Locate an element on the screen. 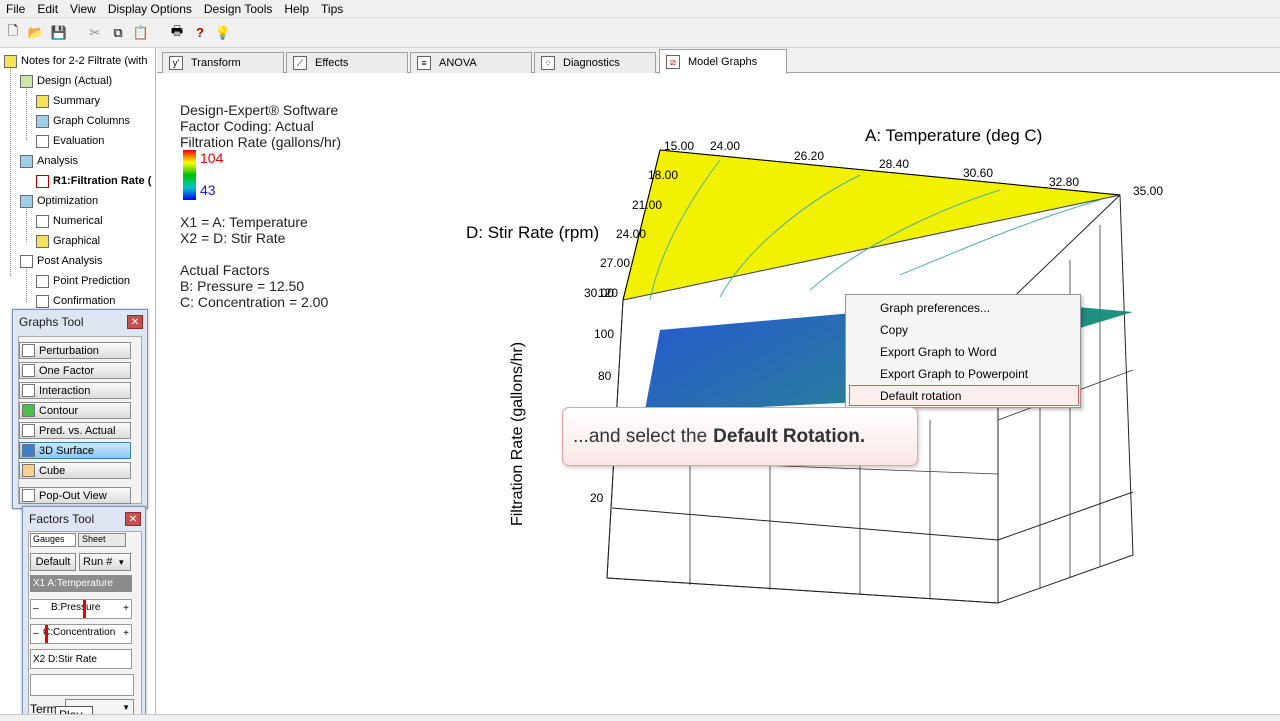 The height and width of the screenshot is (721, 1280). menu-display-options: Display Options is located at coordinates (150, 9).